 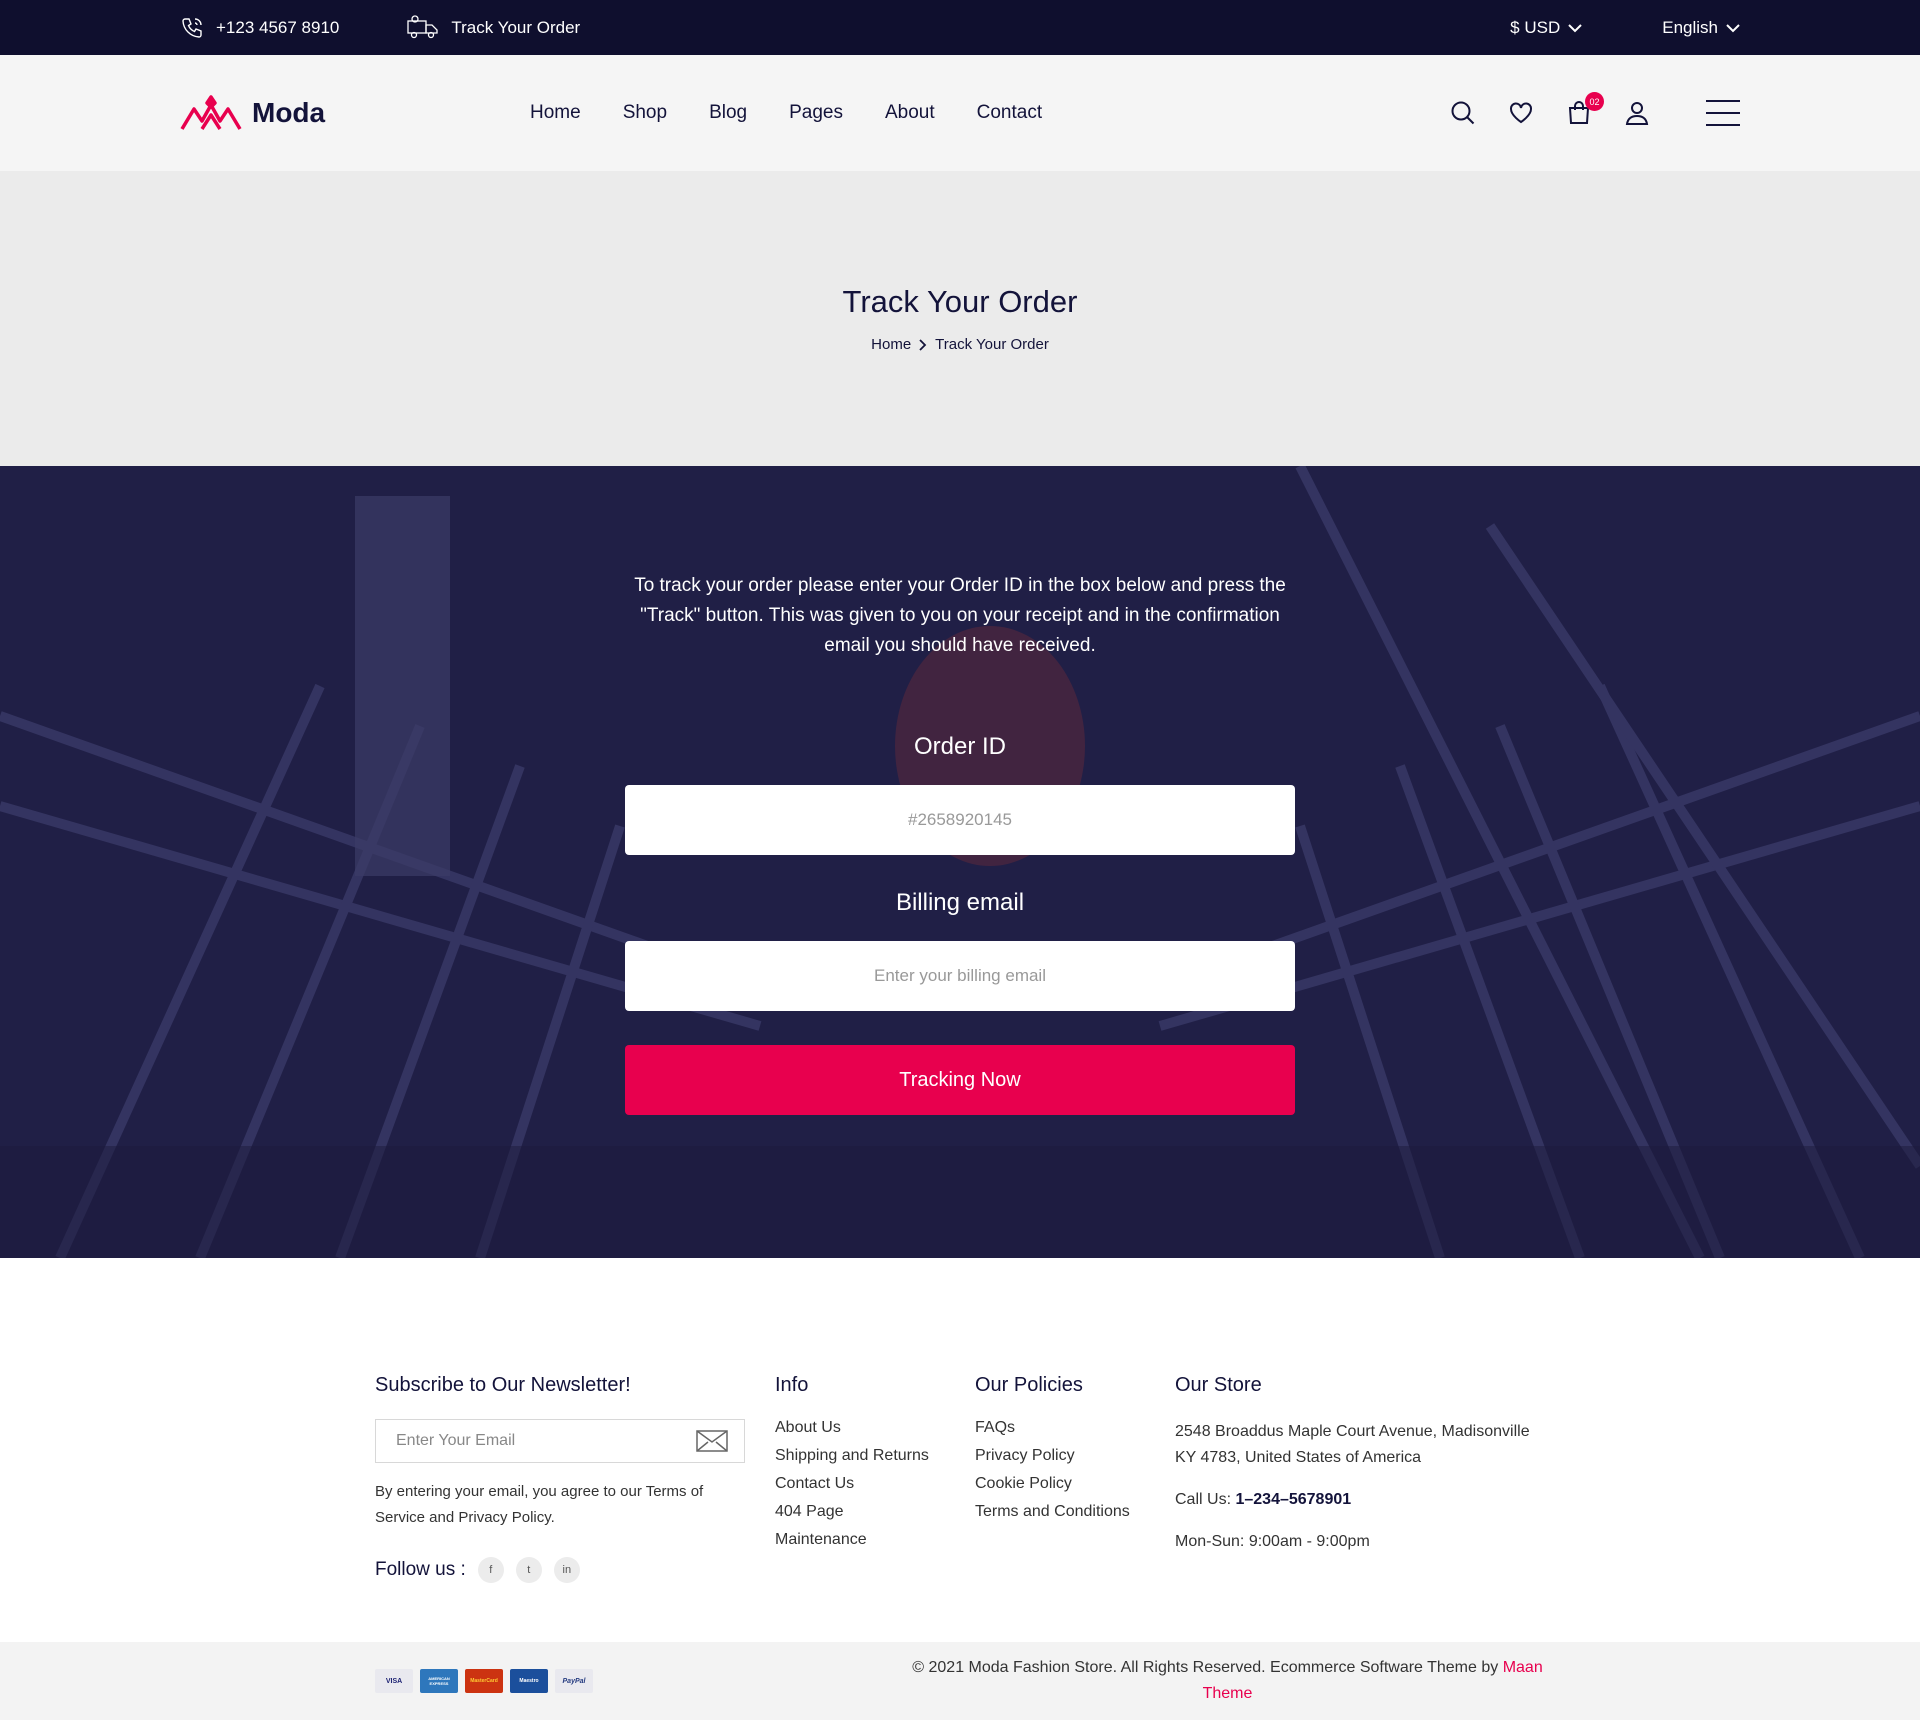 What do you see at coordinates (960, 902) in the screenshot?
I see `billing-email-label: Billing email` at bounding box center [960, 902].